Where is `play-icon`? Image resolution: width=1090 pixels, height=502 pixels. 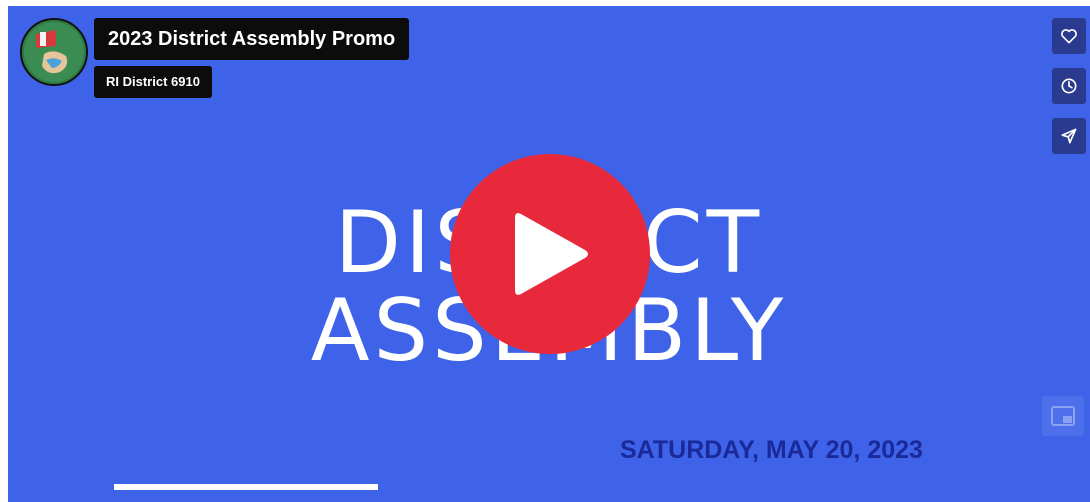 play-icon is located at coordinates (551, 254).